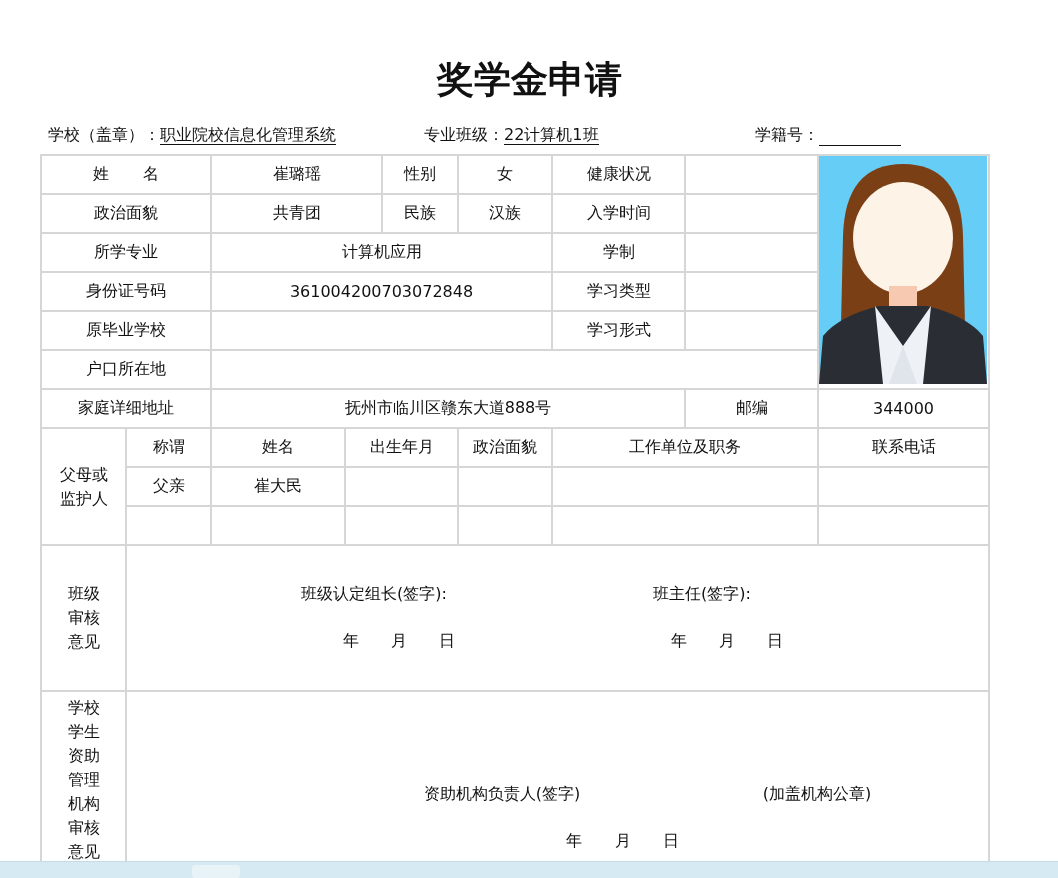 Image resolution: width=1058 pixels, height=878 pixels. What do you see at coordinates (168, 446) in the screenshot?
I see `column-header: 称谓` at bounding box center [168, 446].